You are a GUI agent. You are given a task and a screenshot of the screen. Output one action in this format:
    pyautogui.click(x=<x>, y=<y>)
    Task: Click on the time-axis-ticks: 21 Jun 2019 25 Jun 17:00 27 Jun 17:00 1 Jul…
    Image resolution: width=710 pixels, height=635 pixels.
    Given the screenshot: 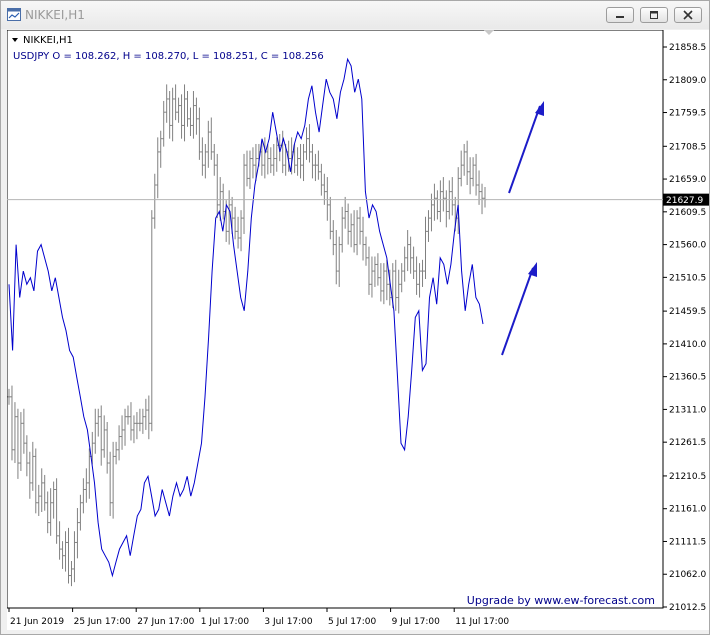 What is the action you would take?
    pyautogui.click(x=258, y=617)
    